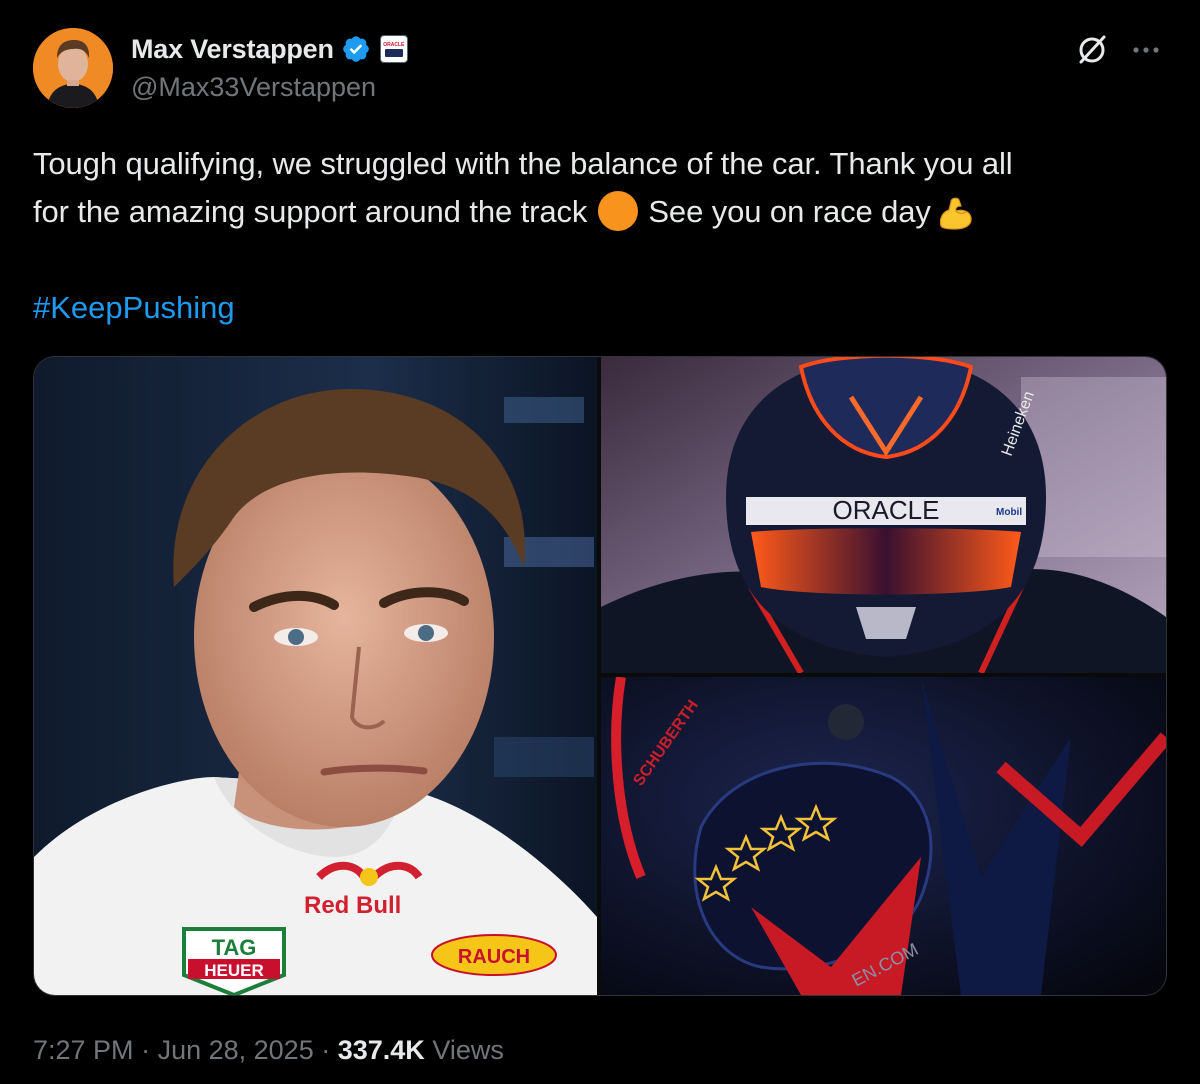 The height and width of the screenshot is (1084, 1200). I want to click on affiliation-badge: ORACLE, so click(393, 49).